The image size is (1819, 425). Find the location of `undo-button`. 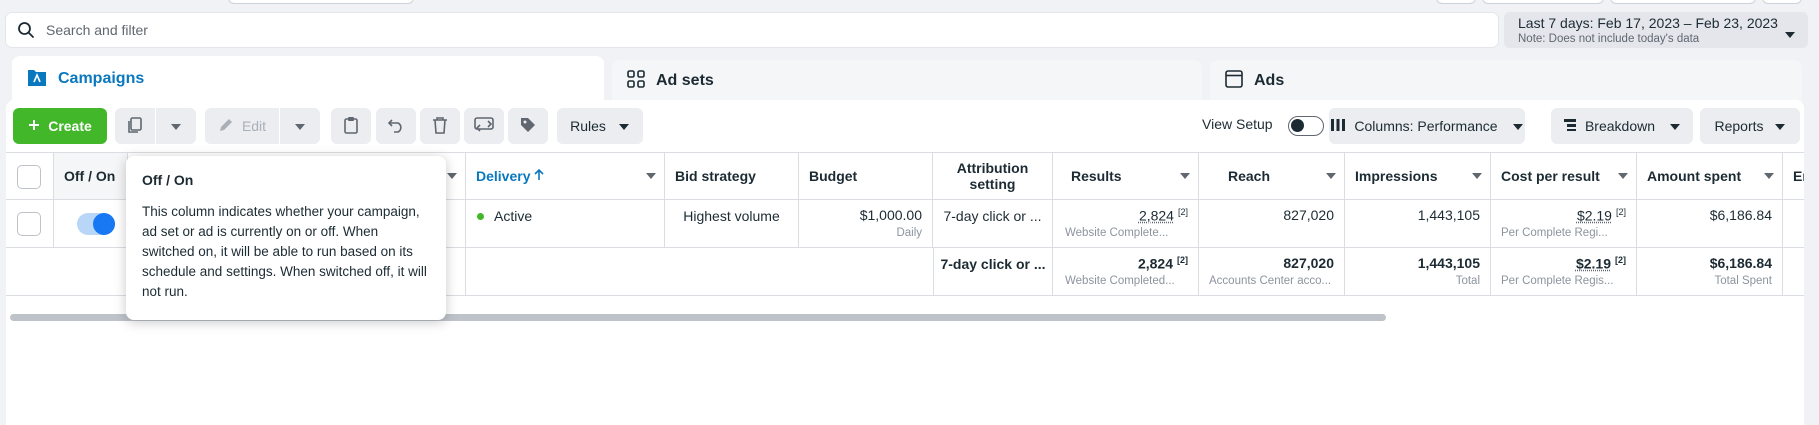

undo-button is located at coordinates (396, 126).